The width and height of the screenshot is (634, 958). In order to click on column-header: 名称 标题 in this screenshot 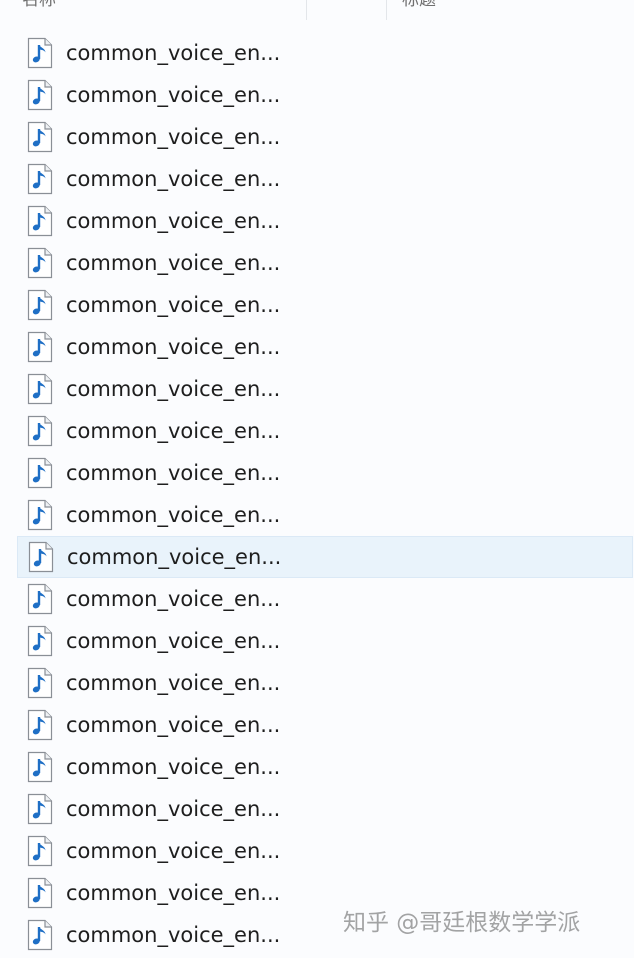, I will do `click(317, 10)`.